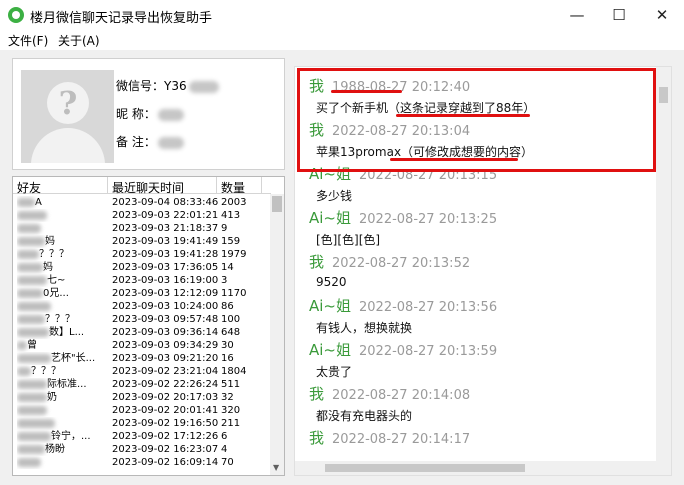 This screenshot has width=684, height=485. I want to click on message-time: 20:13:56, so click(468, 307).